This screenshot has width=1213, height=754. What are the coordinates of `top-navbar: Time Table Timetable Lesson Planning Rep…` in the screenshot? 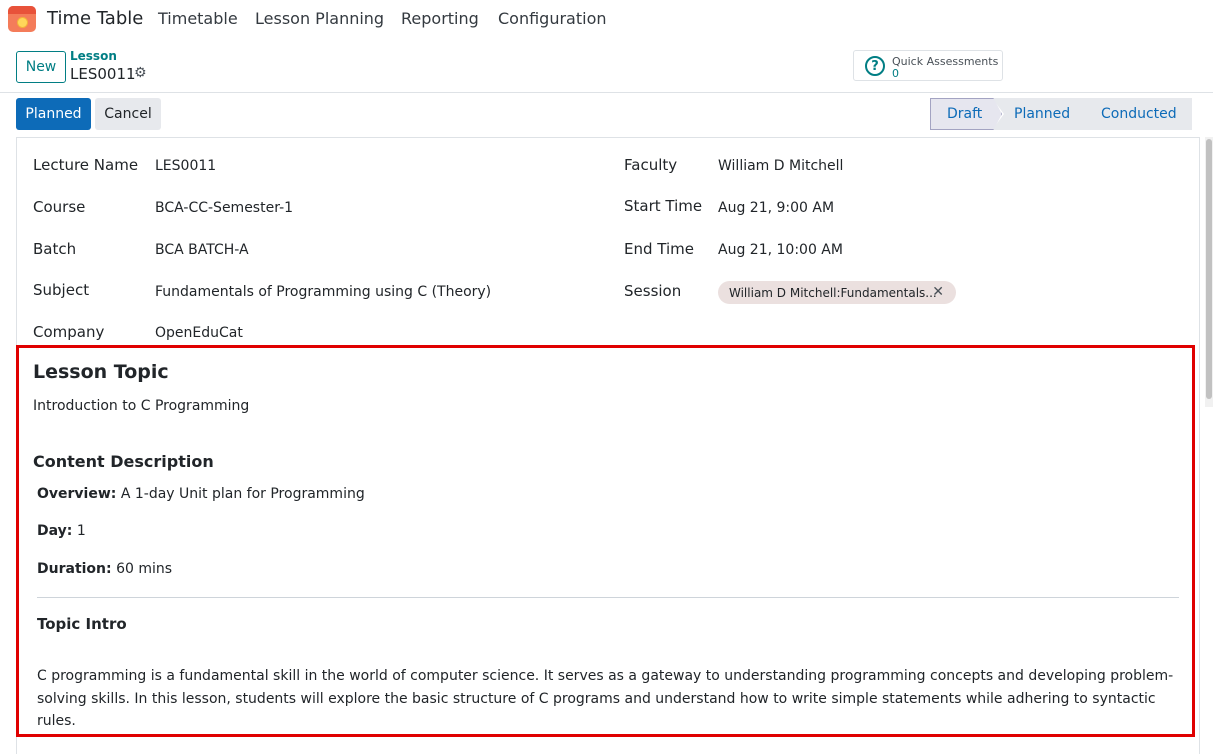 It's located at (606, 18).